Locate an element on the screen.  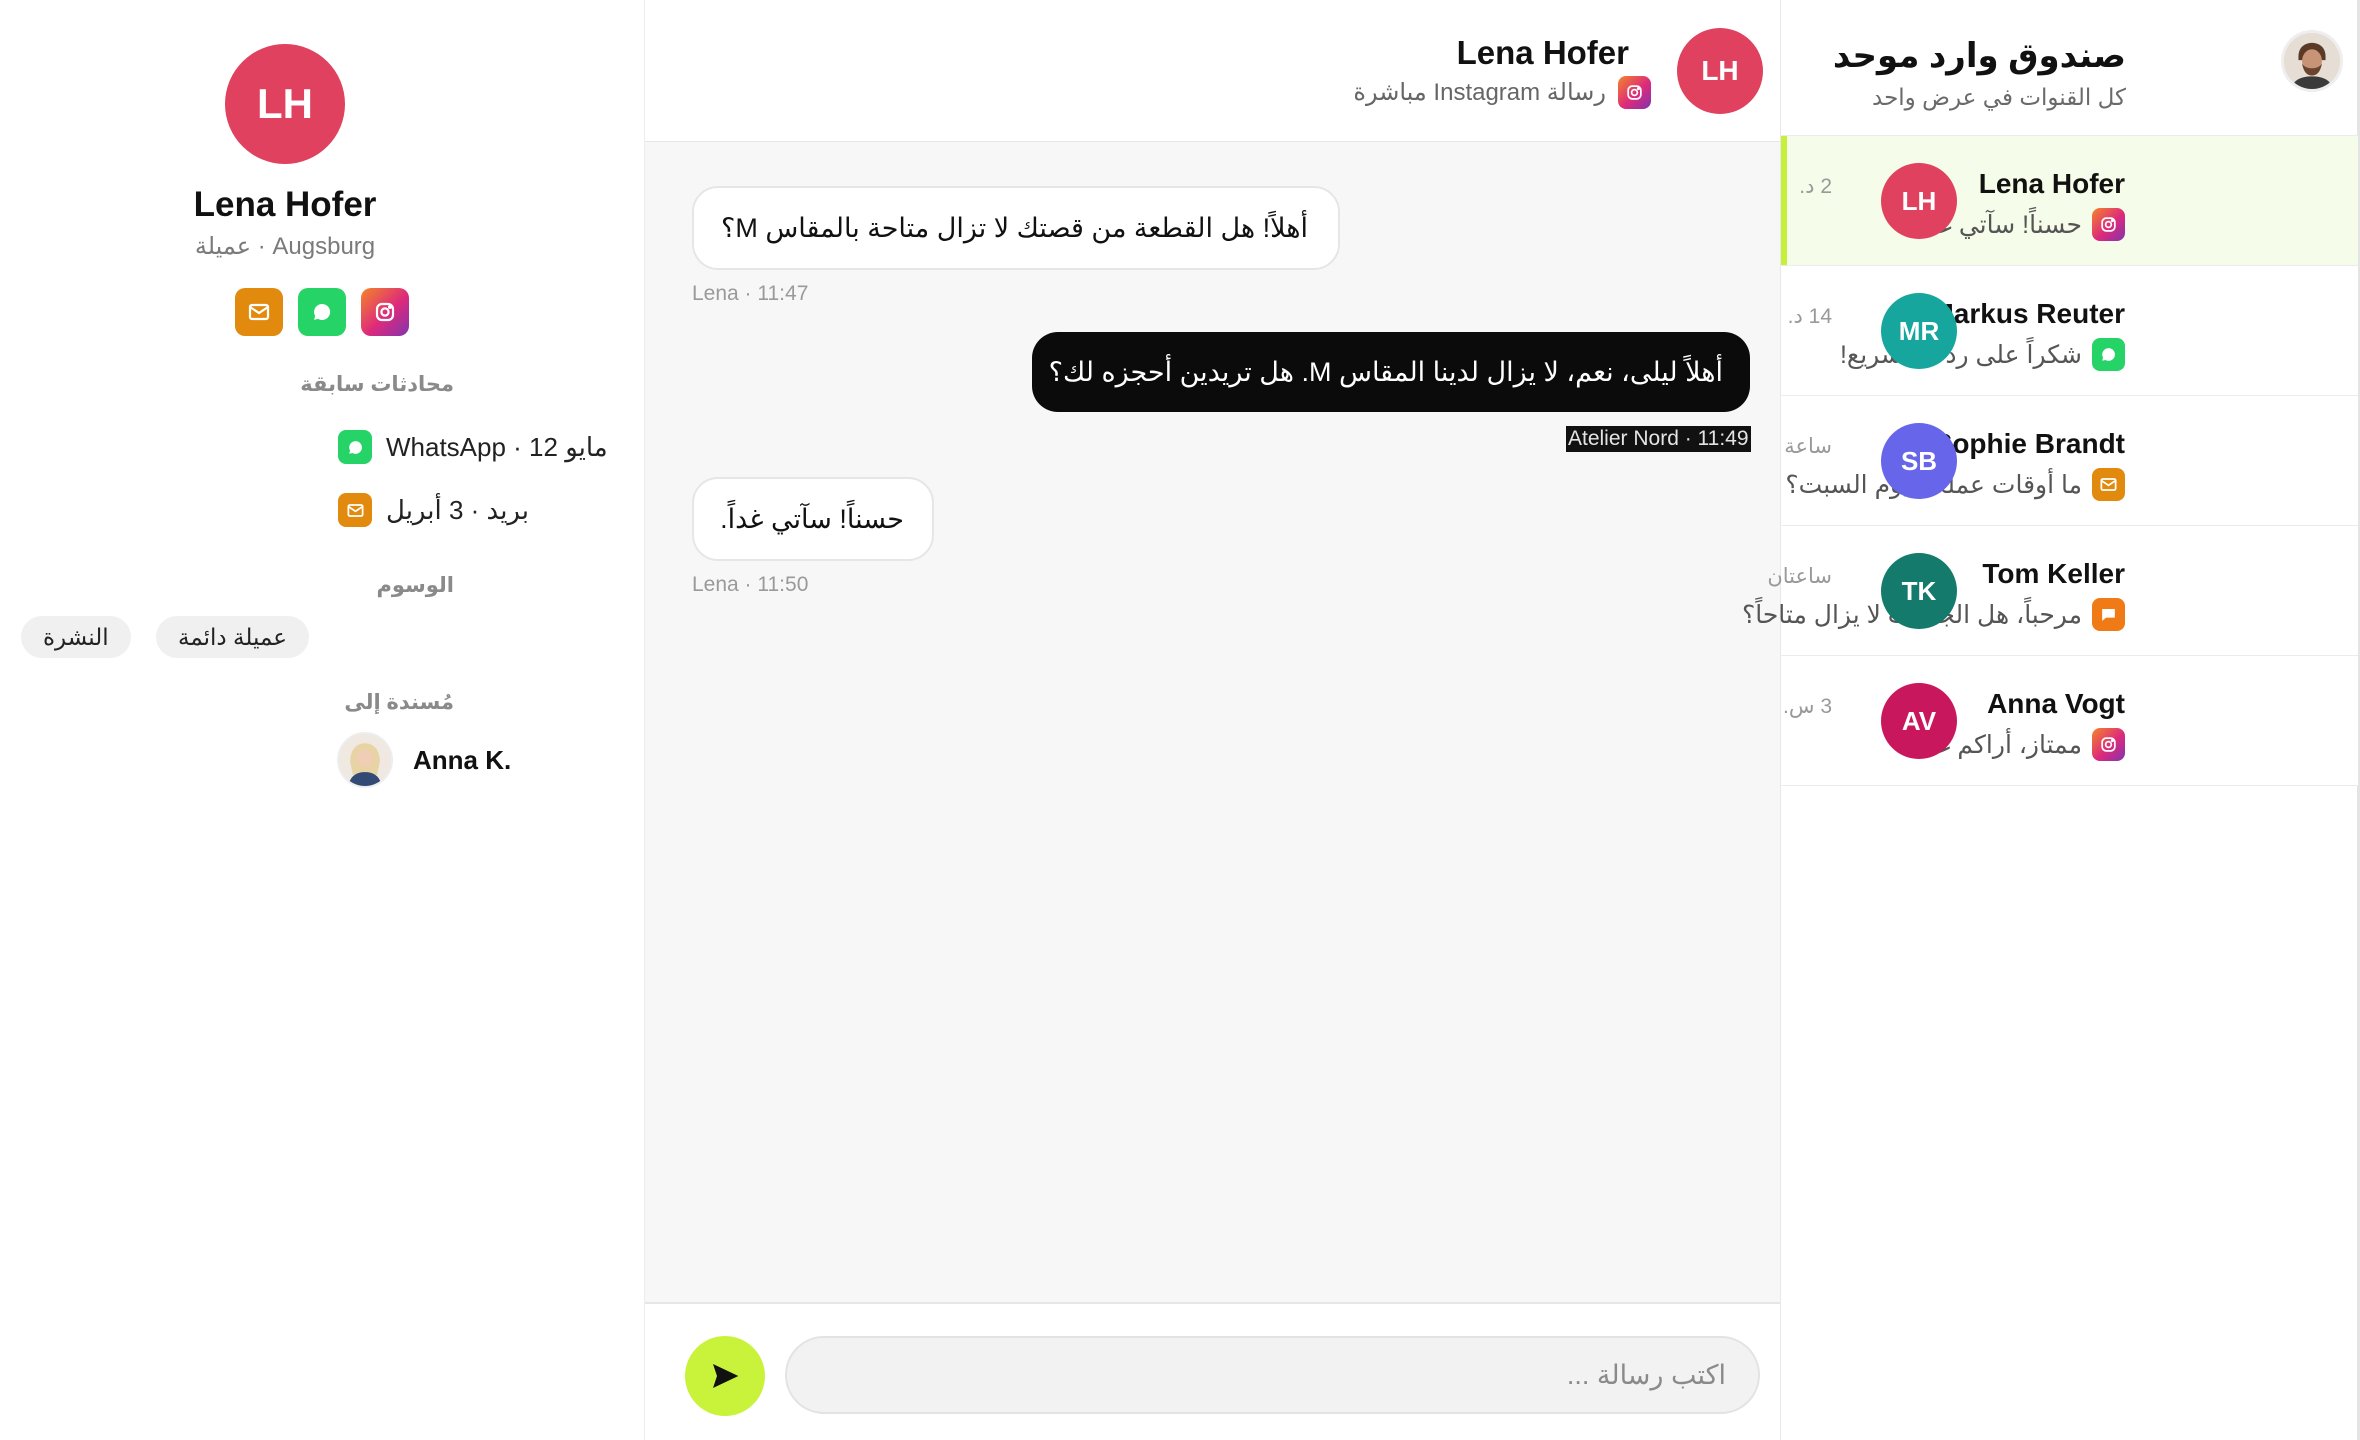
message-meta: Atelier Nord · 11:49 is located at coordinates (1658, 439).